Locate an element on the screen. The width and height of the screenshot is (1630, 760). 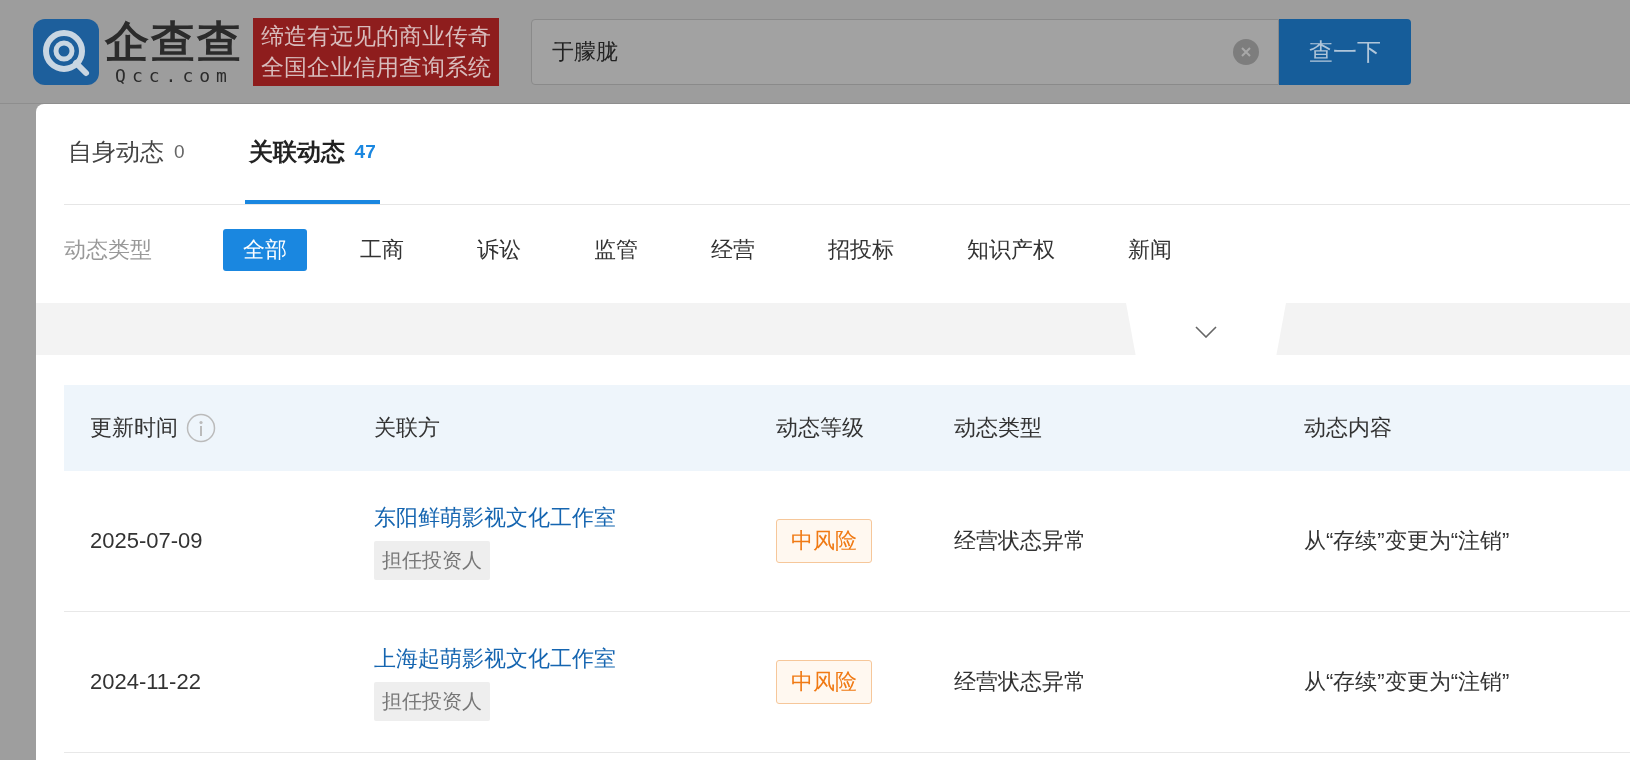
filter-option: 知识产权 is located at coordinates (1011, 250).